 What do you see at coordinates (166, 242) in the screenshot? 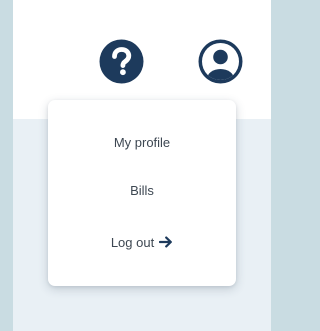
I see `arrow-right-icon` at bounding box center [166, 242].